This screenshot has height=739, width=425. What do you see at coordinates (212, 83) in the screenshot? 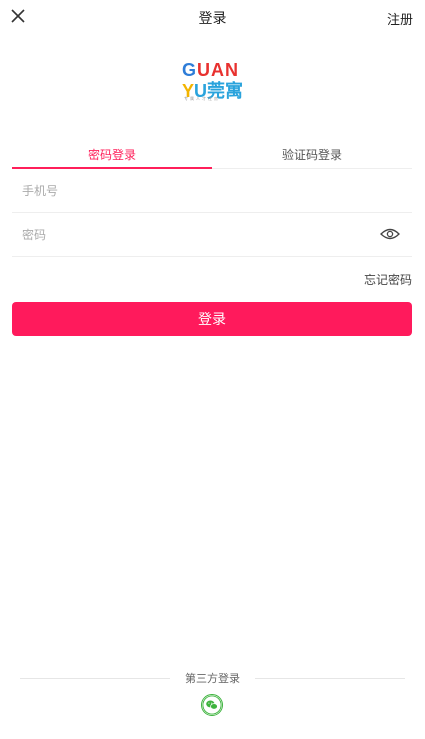
I see `guanyu-logo: GUAN YU莞寓 专属人才住房` at bounding box center [212, 83].